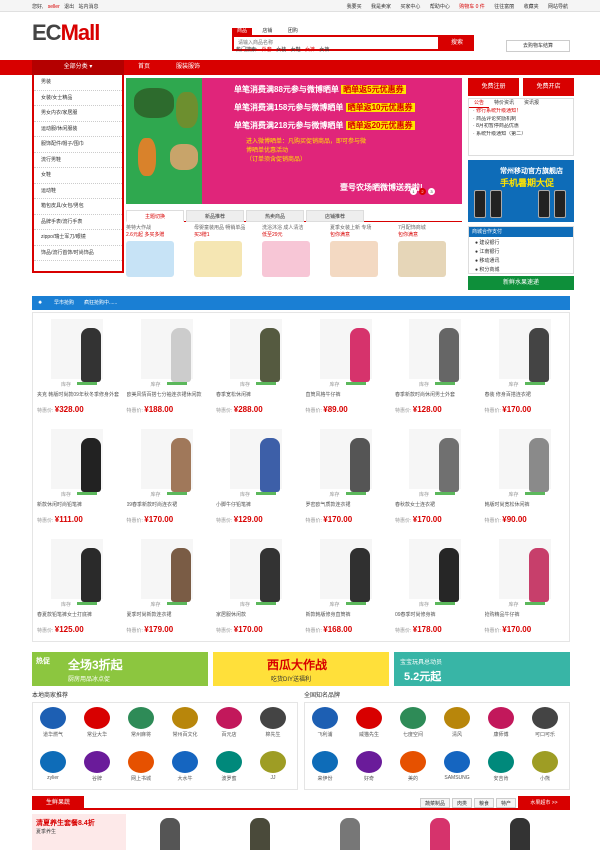 The image size is (600, 850). Describe the element at coordinates (69, 7) in the screenshot. I see `logout-link: 退出` at that location.